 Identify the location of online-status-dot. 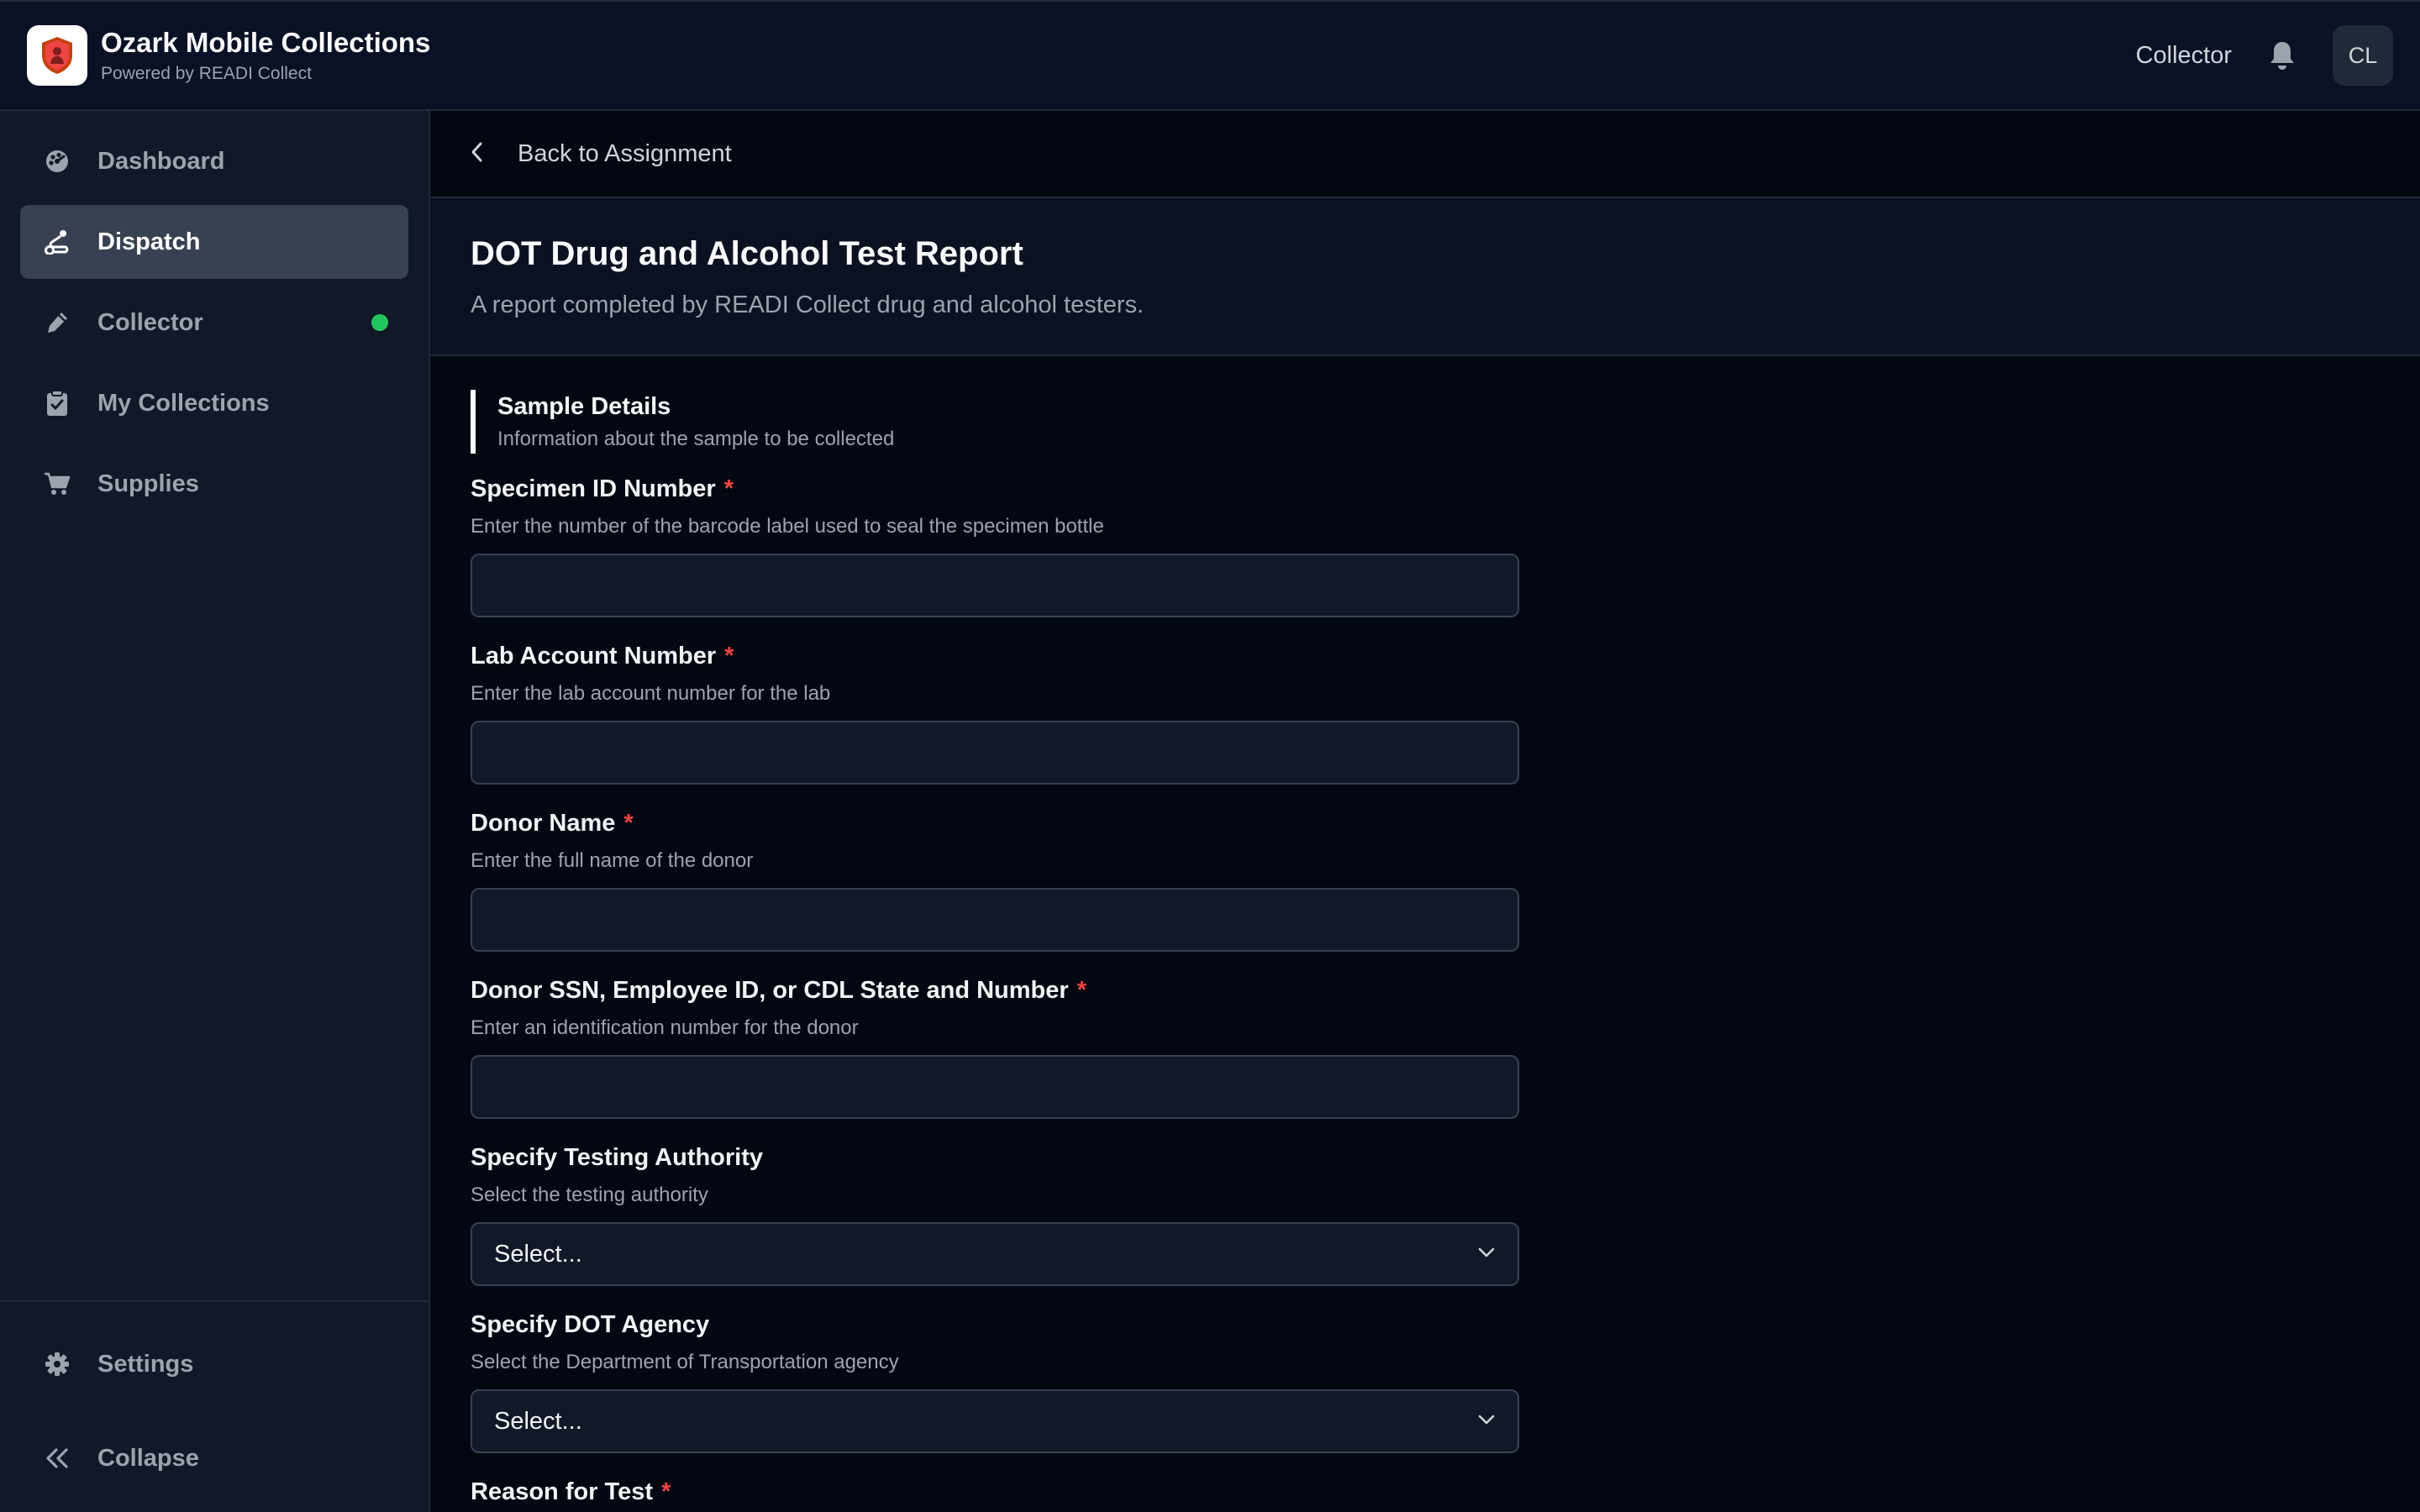
(379, 322).